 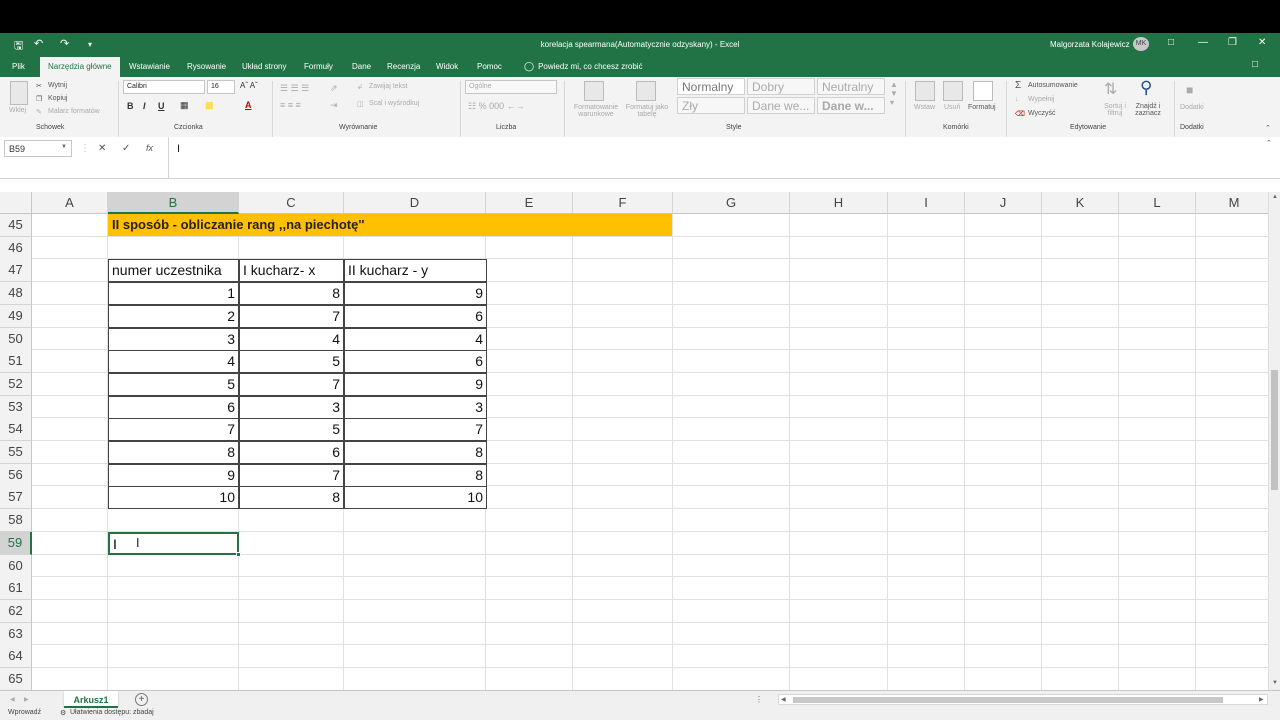 What do you see at coordinates (415, 407) in the screenshot?
I see `table-cell: 3` at bounding box center [415, 407].